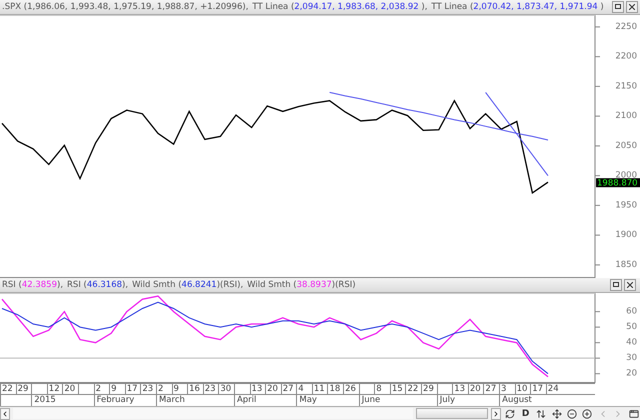 The image size is (640, 420). Describe the element at coordinates (626, 175) in the screenshot. I see `axis-tick-label: 2000` at that location.